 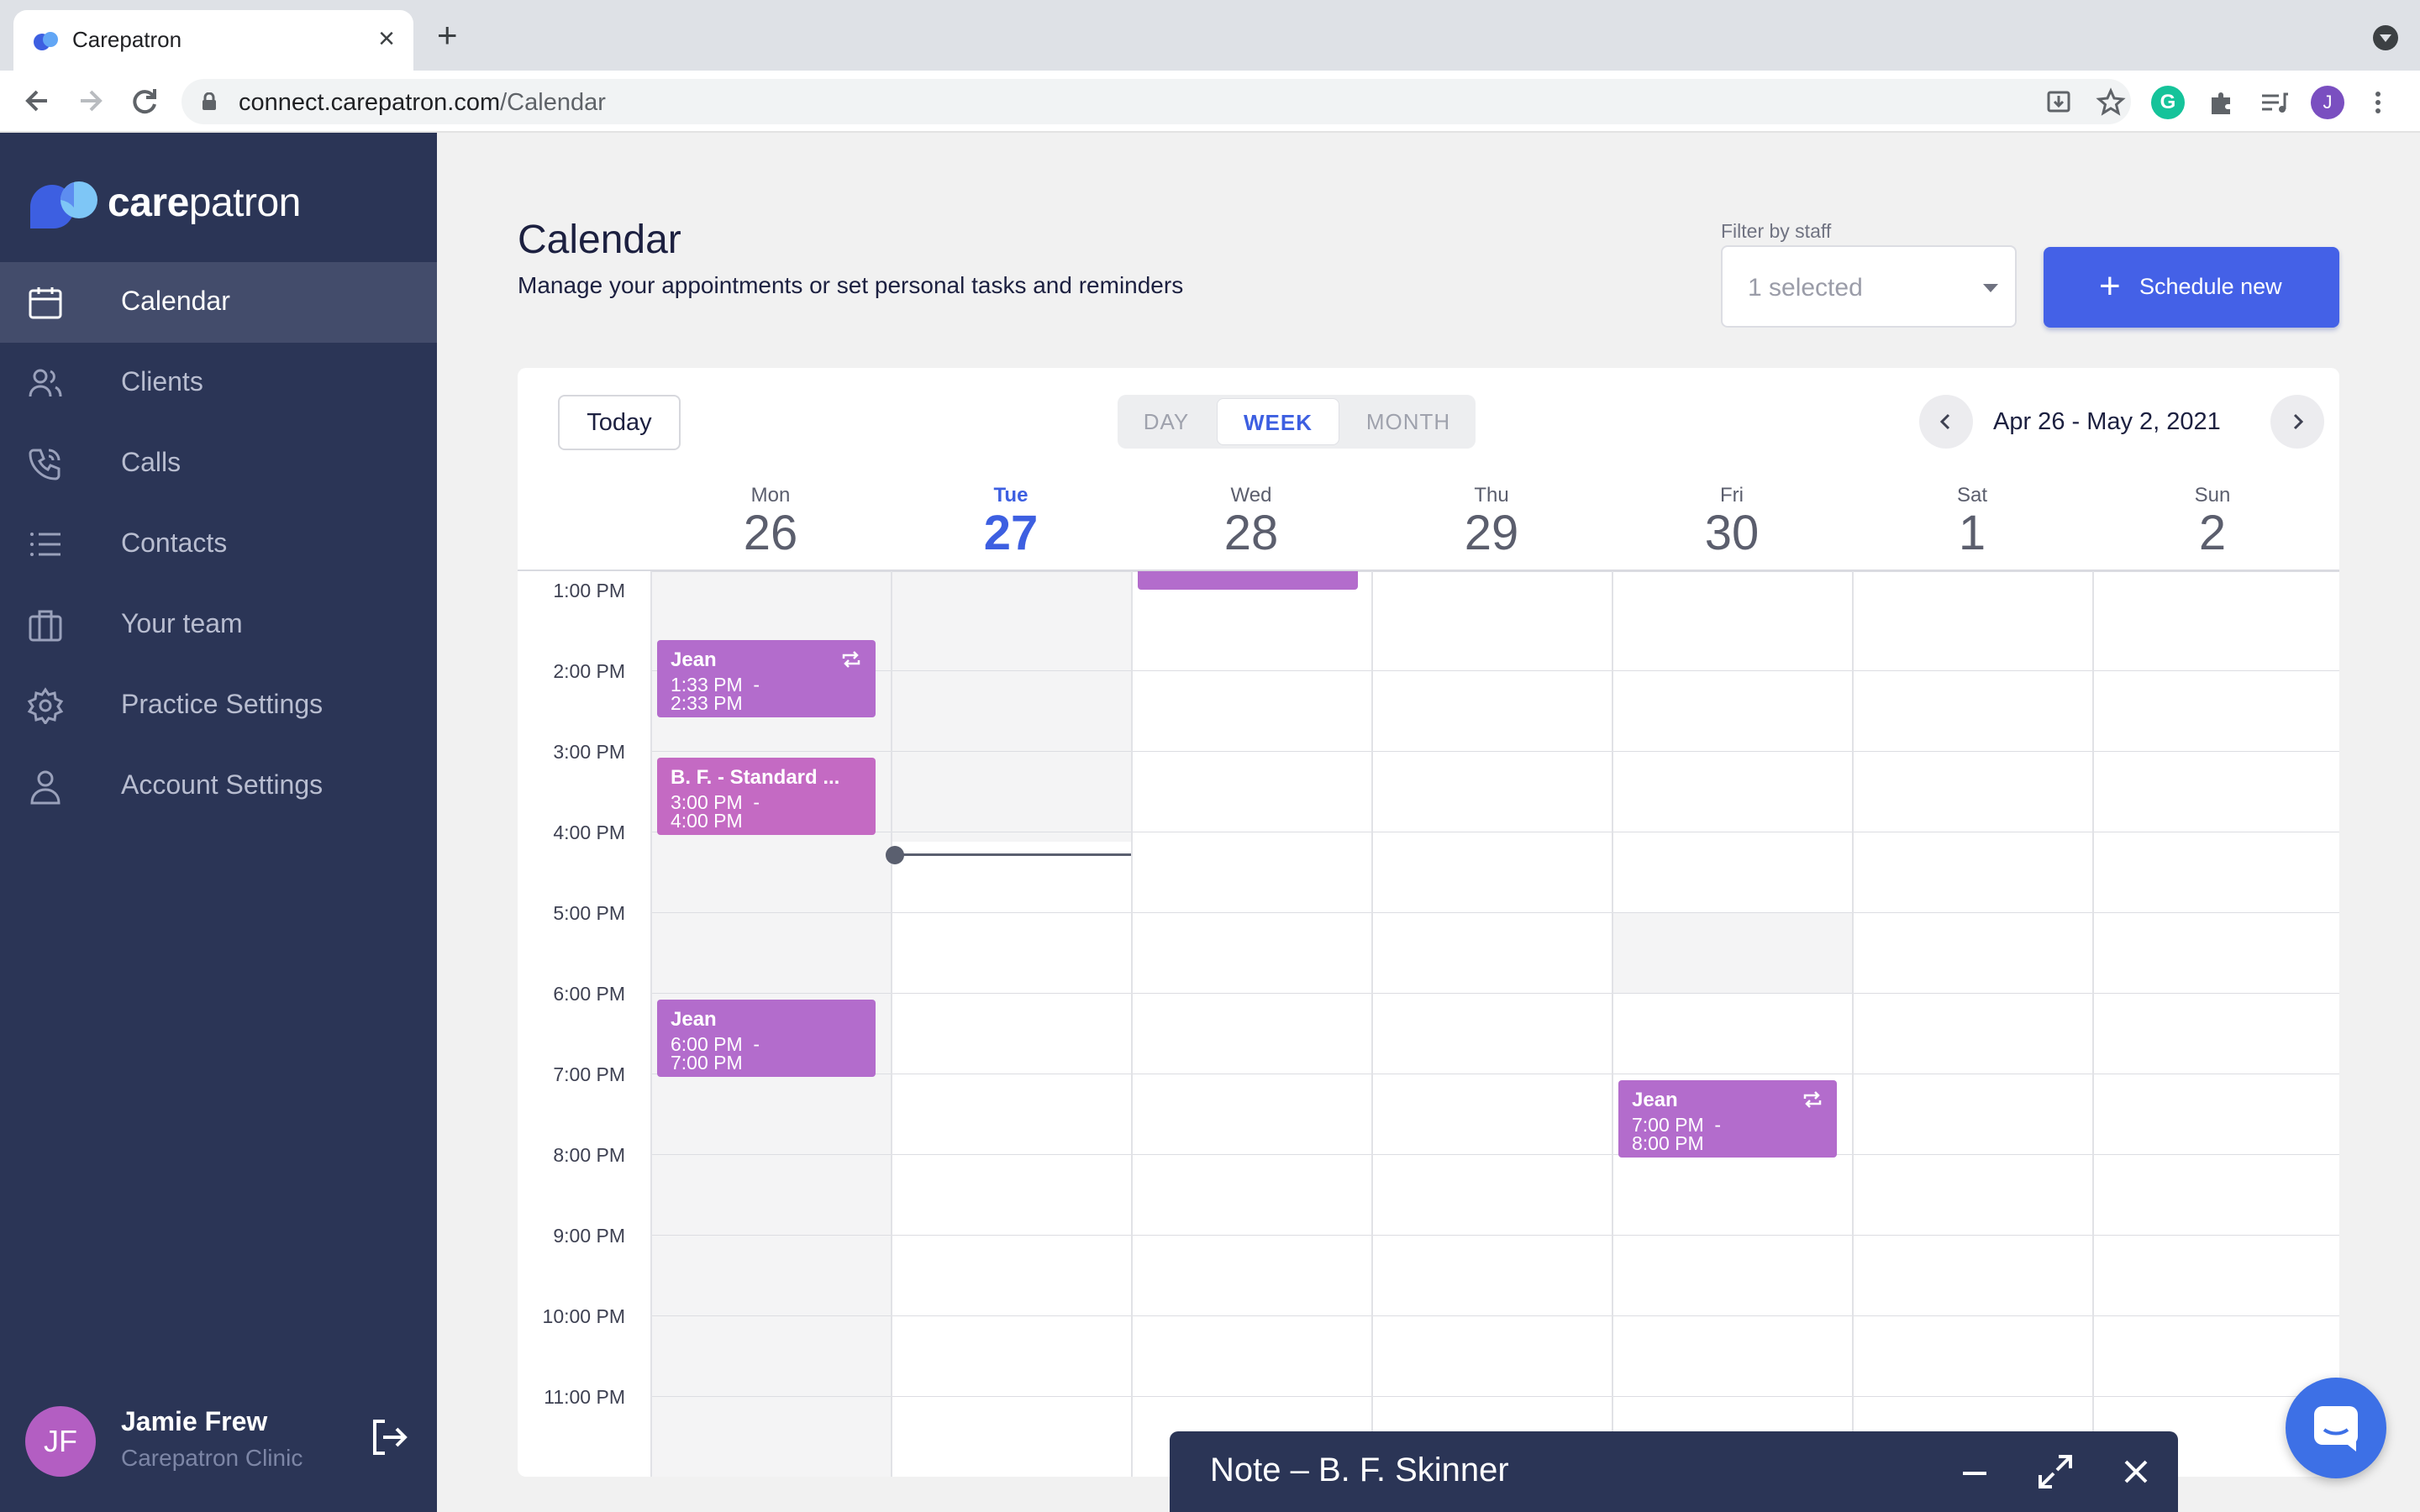 What do you see at coordinates (2168, 102) in the screenshot?
I see `grammarly-icon: G` at bounding box center [2168, 102].